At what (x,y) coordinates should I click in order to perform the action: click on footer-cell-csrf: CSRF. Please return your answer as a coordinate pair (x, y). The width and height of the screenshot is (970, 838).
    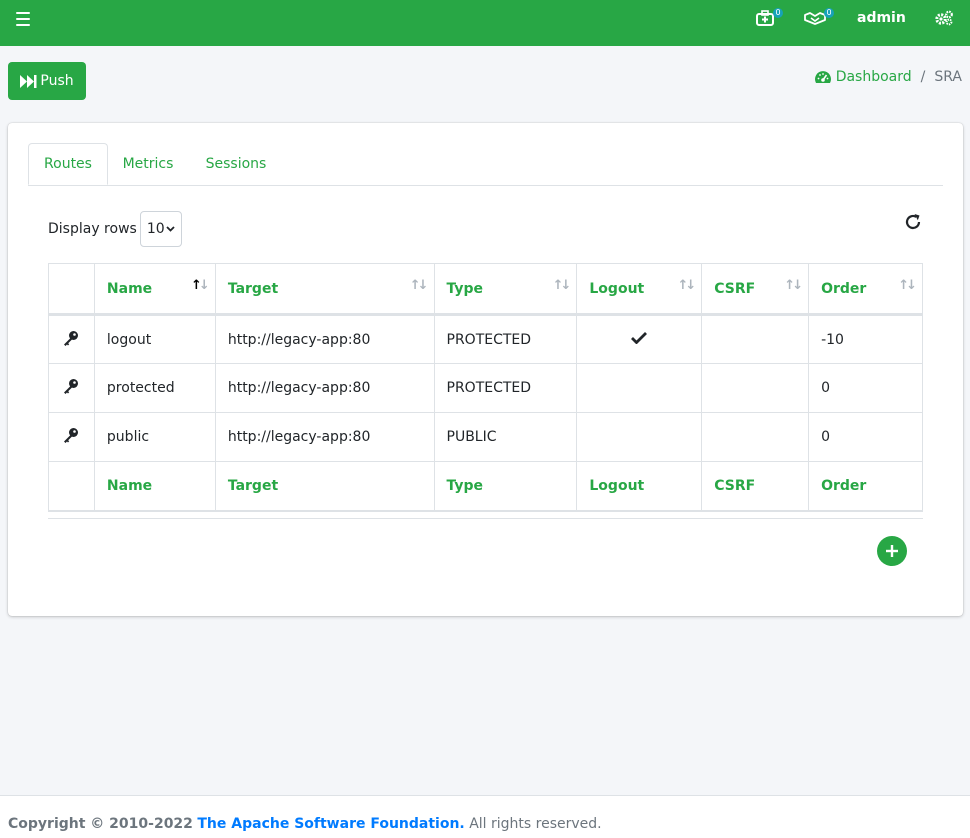
    Looking at the image, I should click on (755, 486).